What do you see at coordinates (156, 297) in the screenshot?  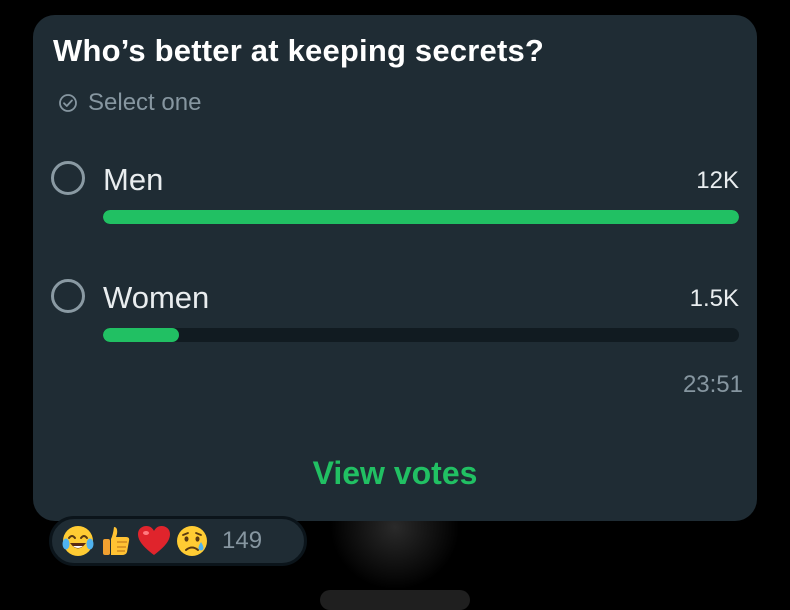 I see `poll-option-label: Women` at bounding box center [156, 297].